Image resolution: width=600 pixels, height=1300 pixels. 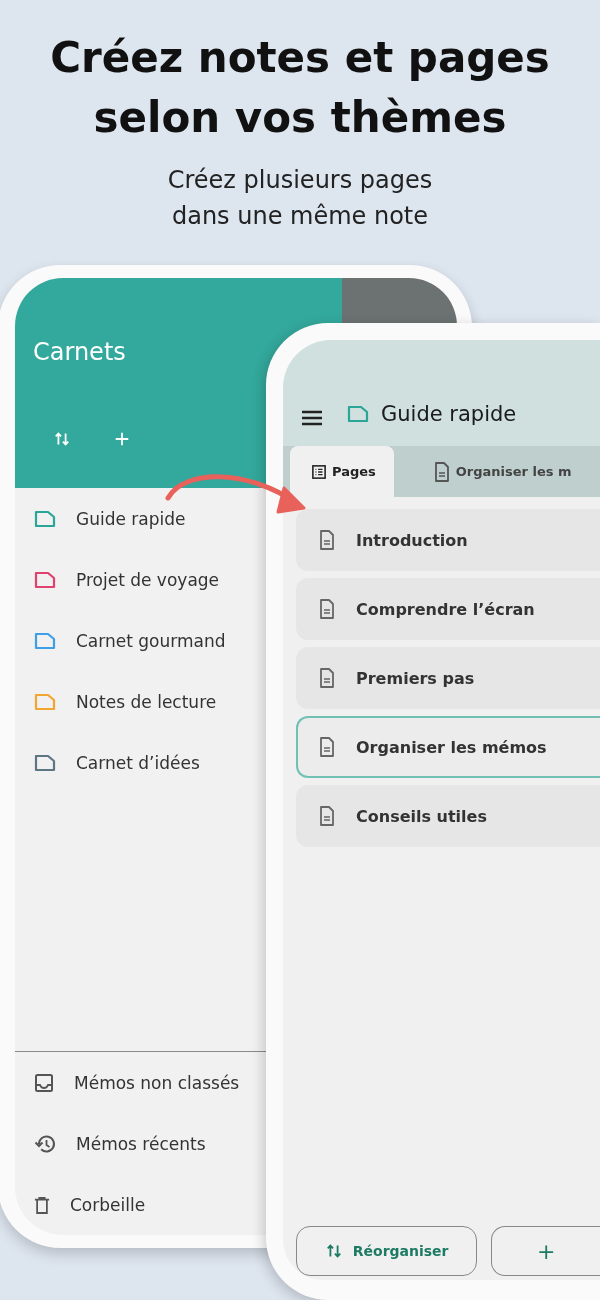 I want to click on history-icon, so click(x=45, y=1143).